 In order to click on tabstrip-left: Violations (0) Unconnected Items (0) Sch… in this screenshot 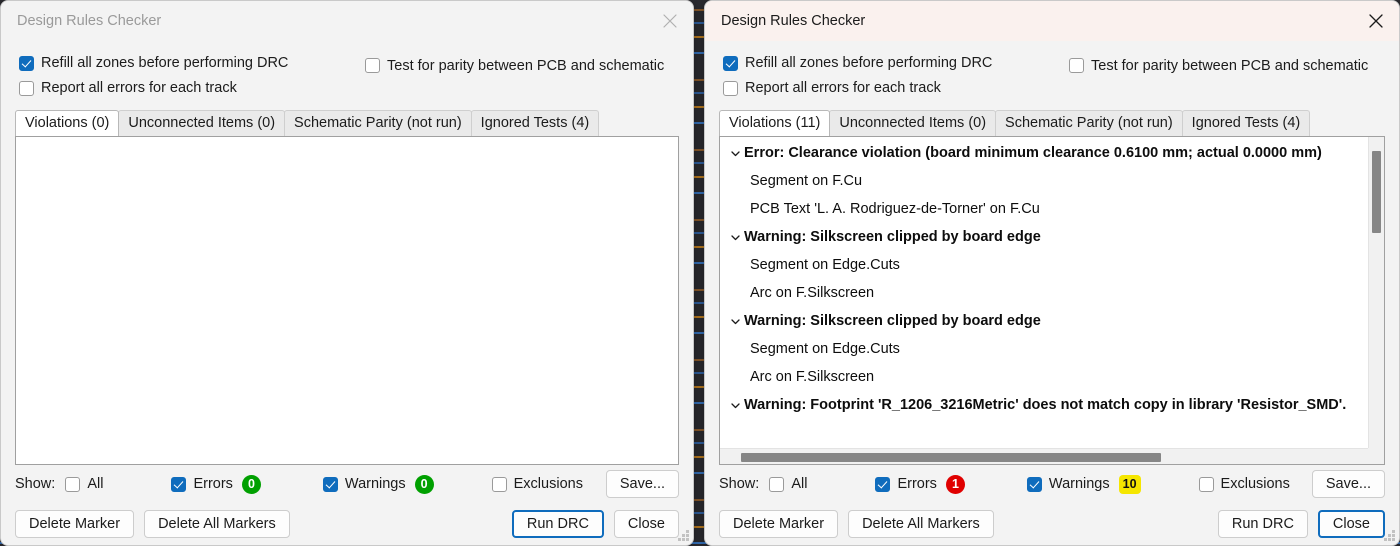, I will do `click(347, 122)`.